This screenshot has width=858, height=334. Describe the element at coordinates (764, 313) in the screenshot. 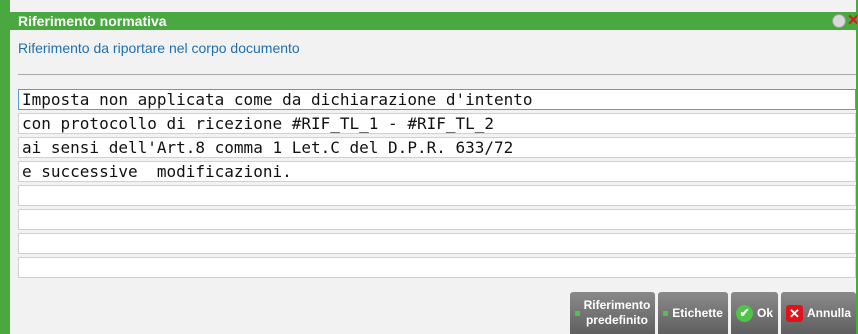

I see `ok-label: Ok` at that location.